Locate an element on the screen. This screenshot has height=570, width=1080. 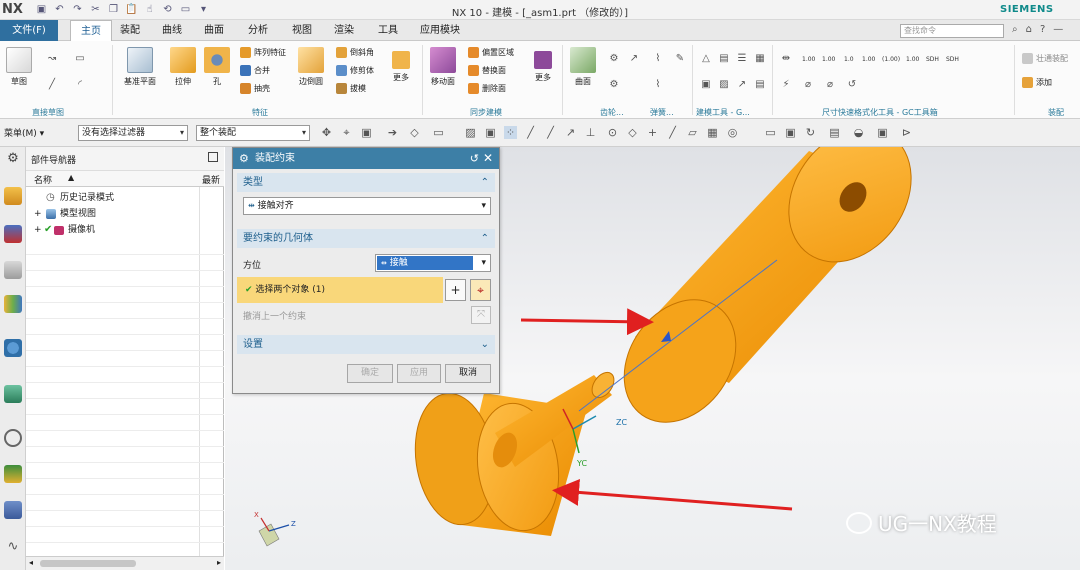
extrude-button: 拉伸 is located at coordinates (183, 67).